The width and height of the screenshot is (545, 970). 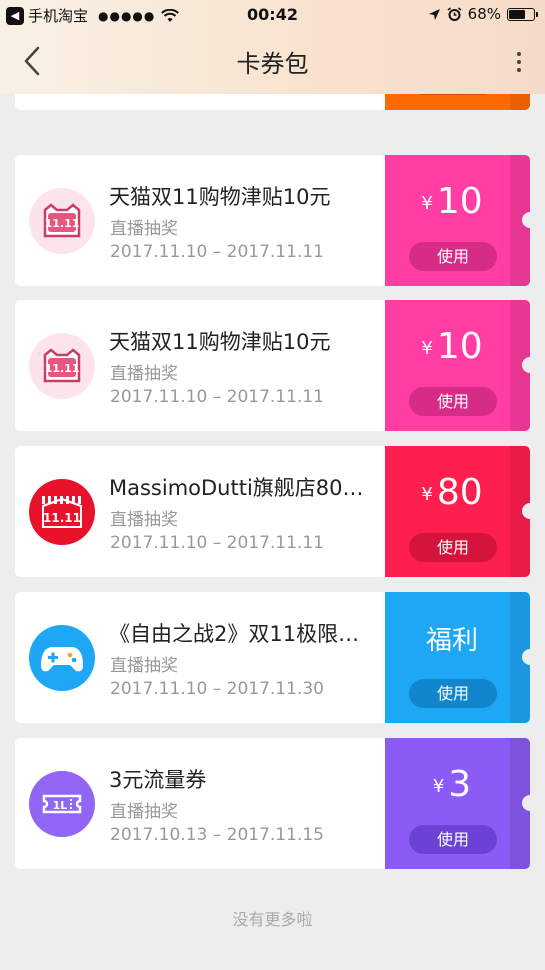 What do you see at coordinates (272, 919) in the screenshot?
I see `no-more-text: 没有更多啦` at bounding box center [272, 919].